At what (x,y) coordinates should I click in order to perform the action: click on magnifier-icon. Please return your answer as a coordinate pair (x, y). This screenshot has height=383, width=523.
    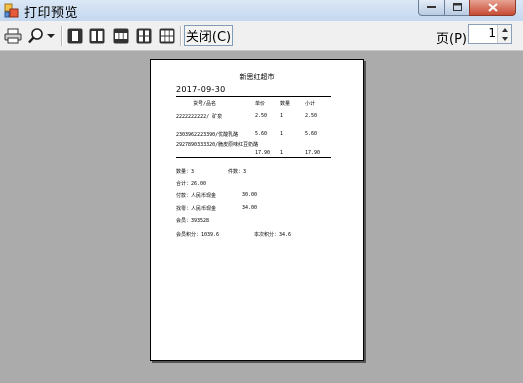
    Looking at the image, I should click on (35, 36).